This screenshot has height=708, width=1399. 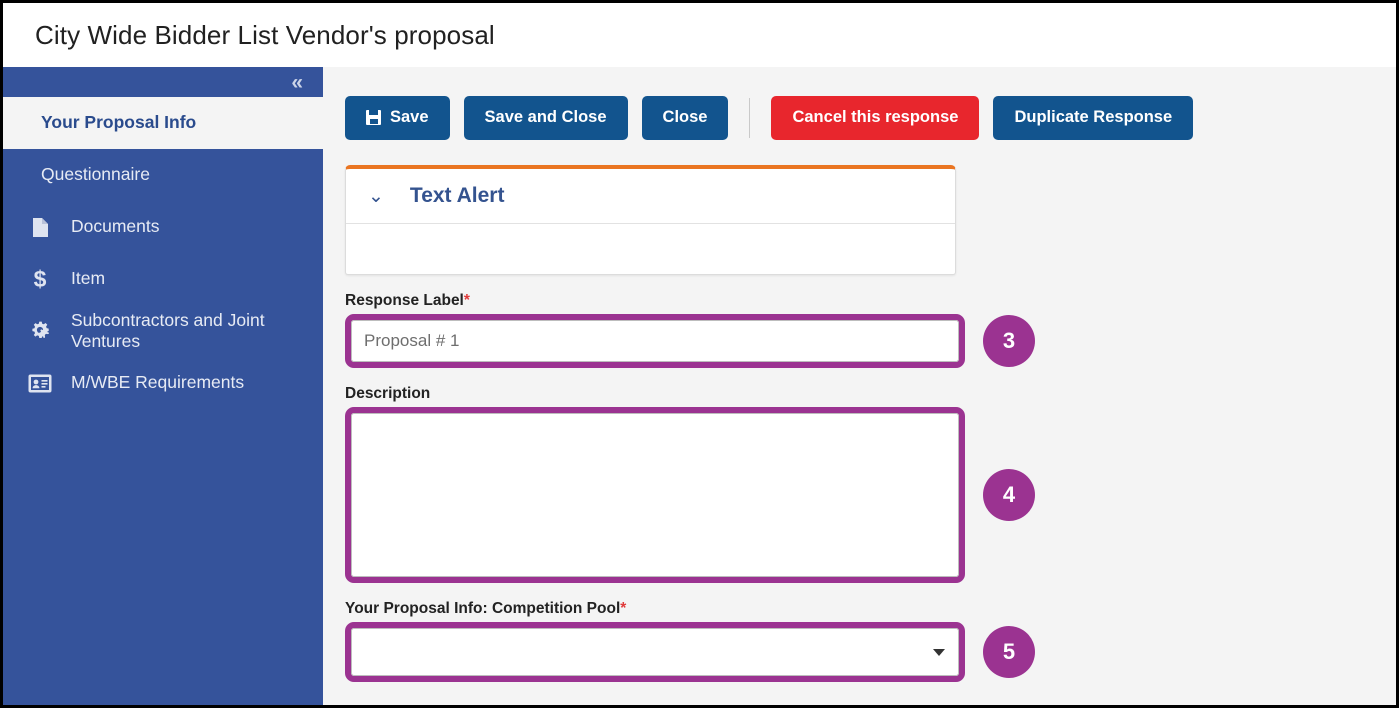 I want to click on title-bar: City Wide Bidder List Vendor's proposal, so click(x=699, y=35).